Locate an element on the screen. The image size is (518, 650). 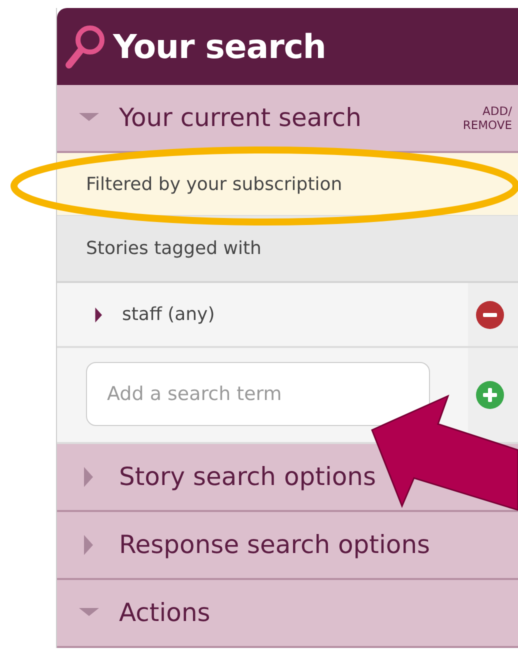
search-term-field: Add a search term is located at coordinates (258, 394).